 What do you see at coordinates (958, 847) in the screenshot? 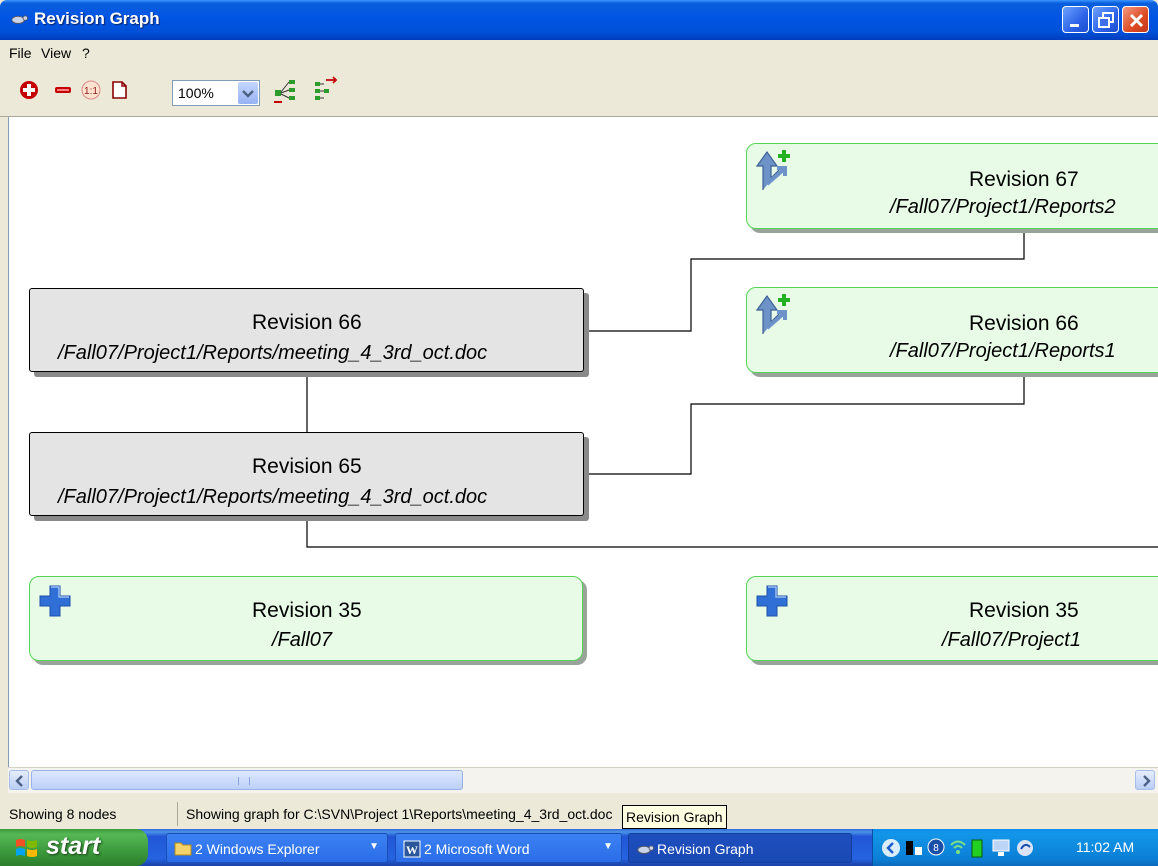
I see `wireless-icon` at bounding box center [958, 847].